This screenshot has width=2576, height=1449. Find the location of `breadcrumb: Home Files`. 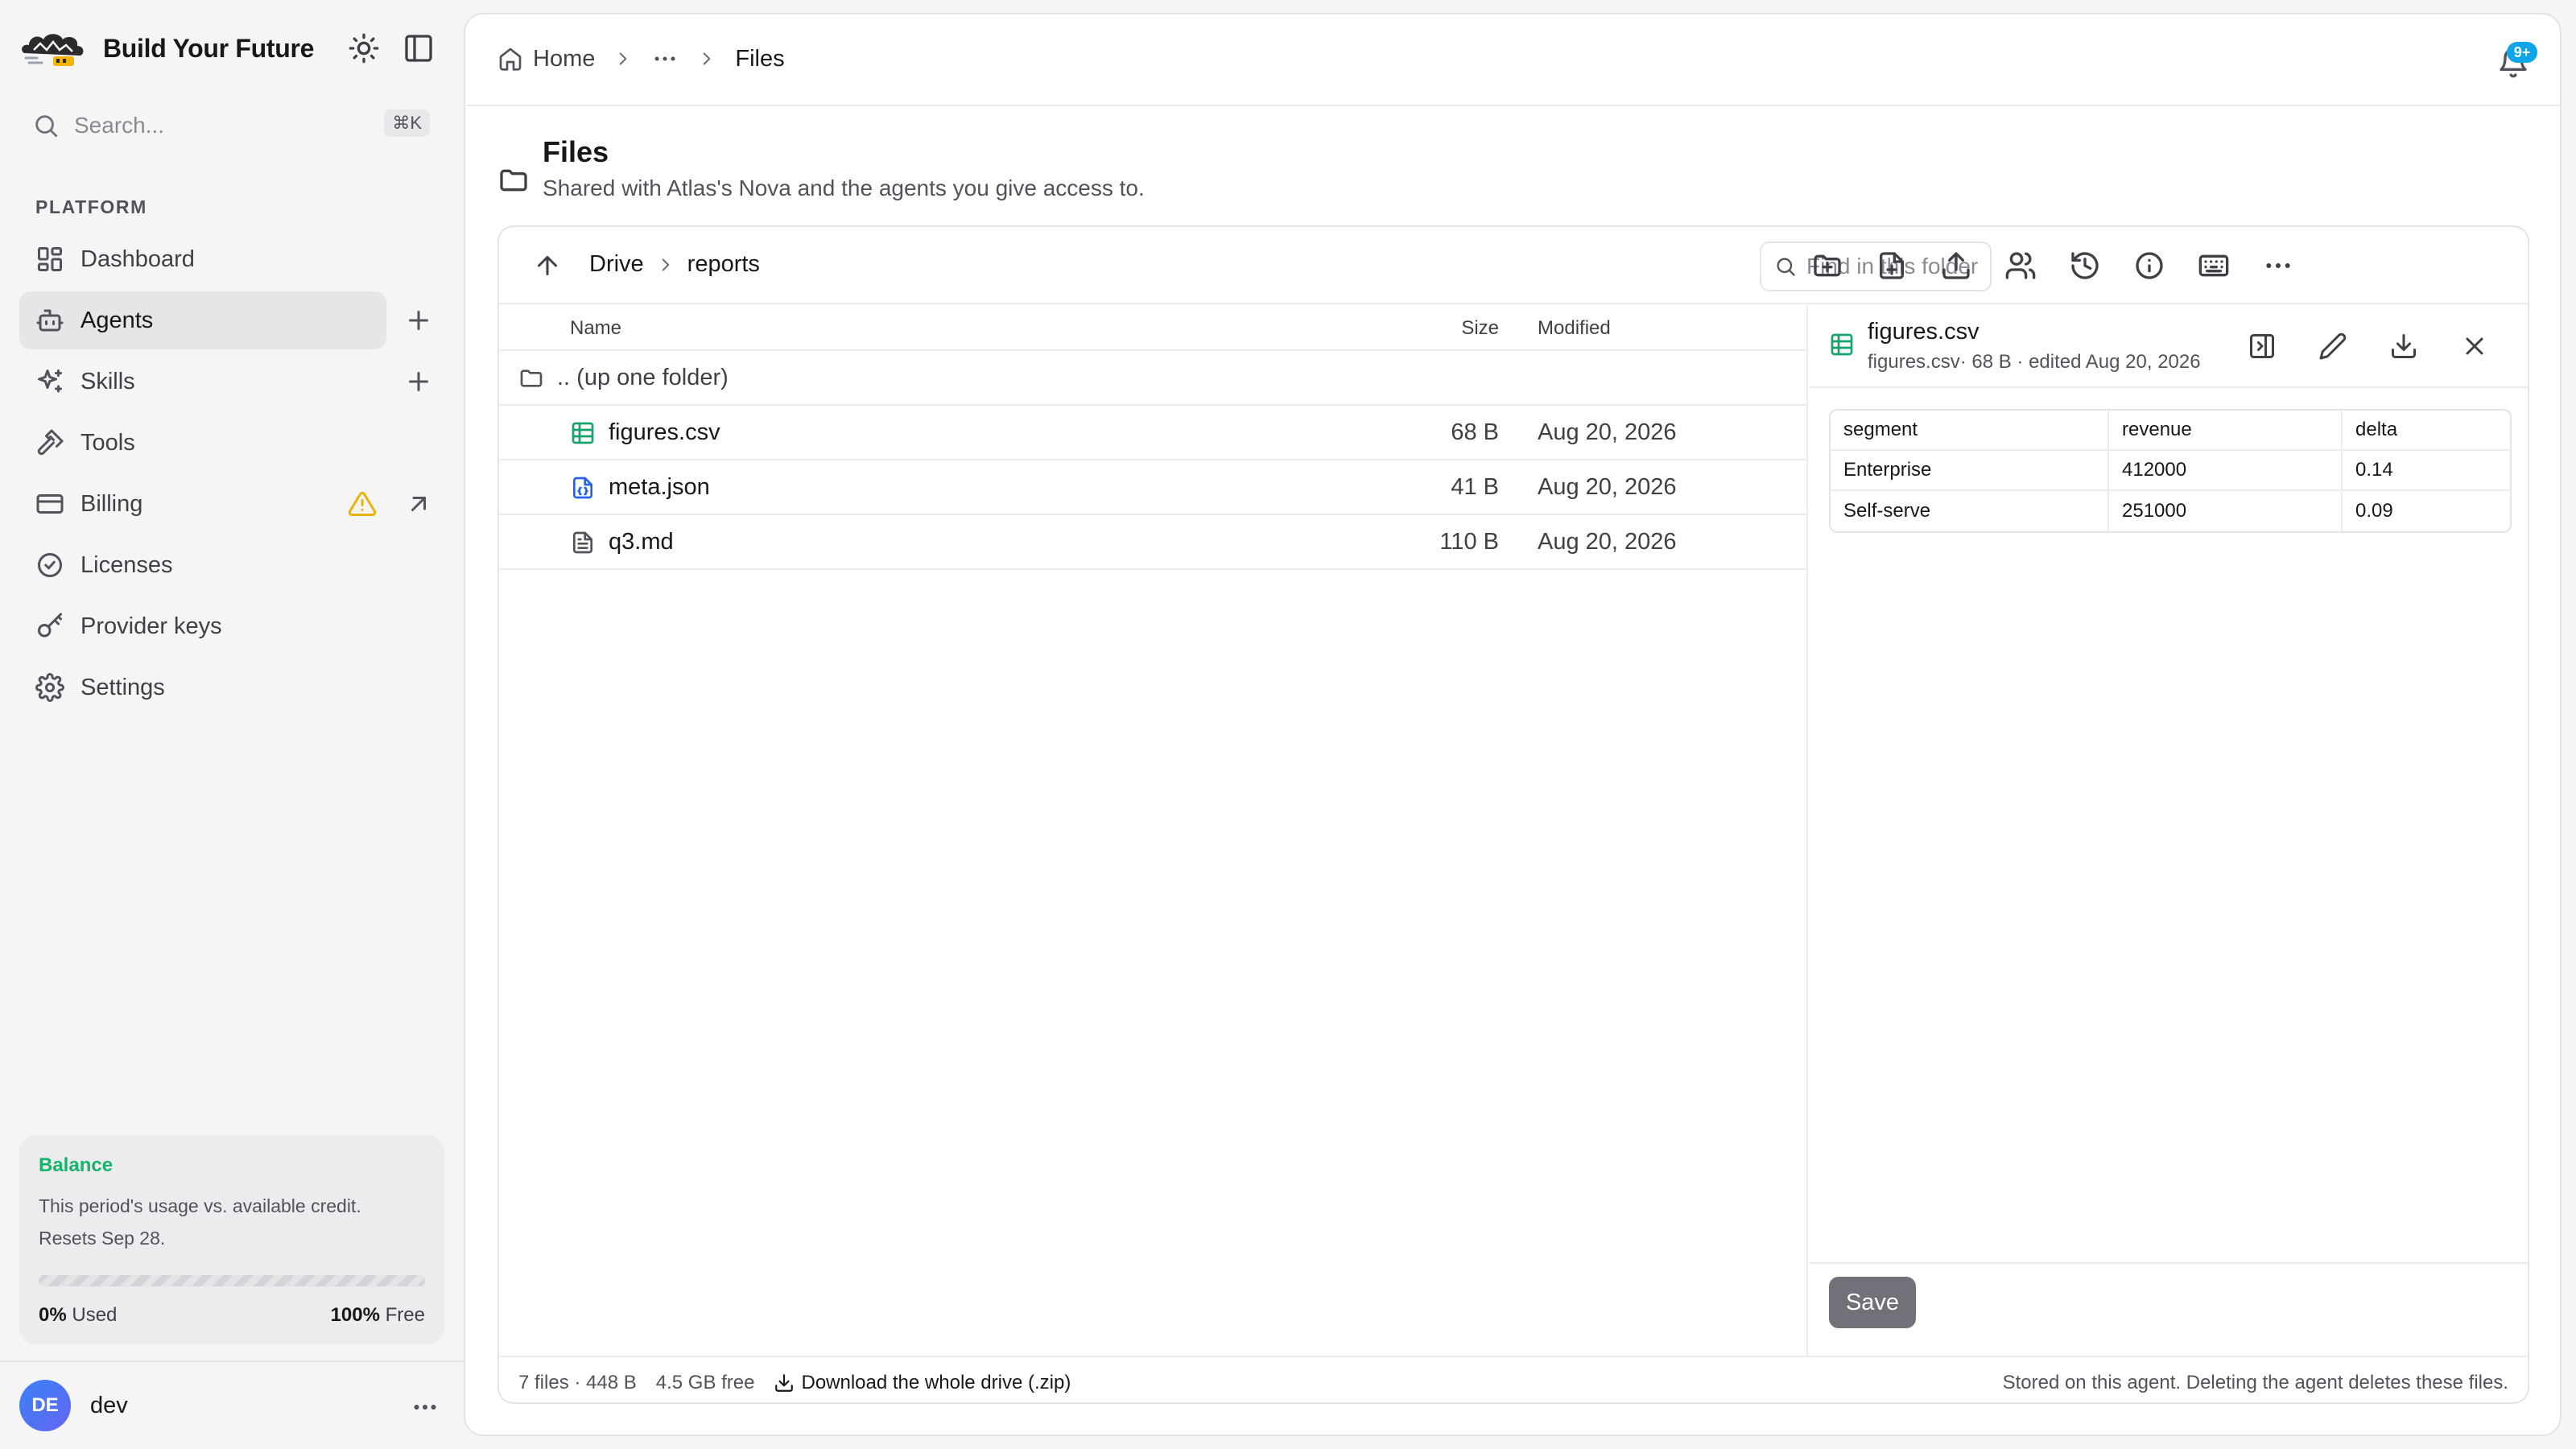

breadcrumb: Home Files is located at coordinates (641, 58).